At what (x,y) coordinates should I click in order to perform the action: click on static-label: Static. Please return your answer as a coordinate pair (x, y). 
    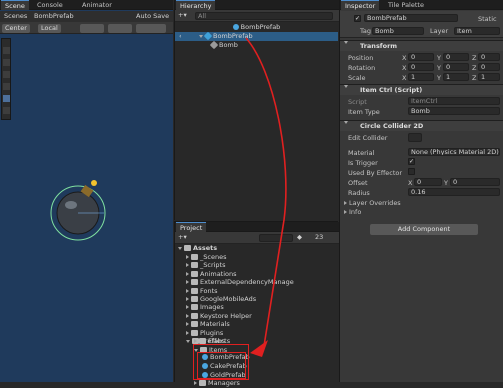
    Looking at the image, I should click on (487, 19).